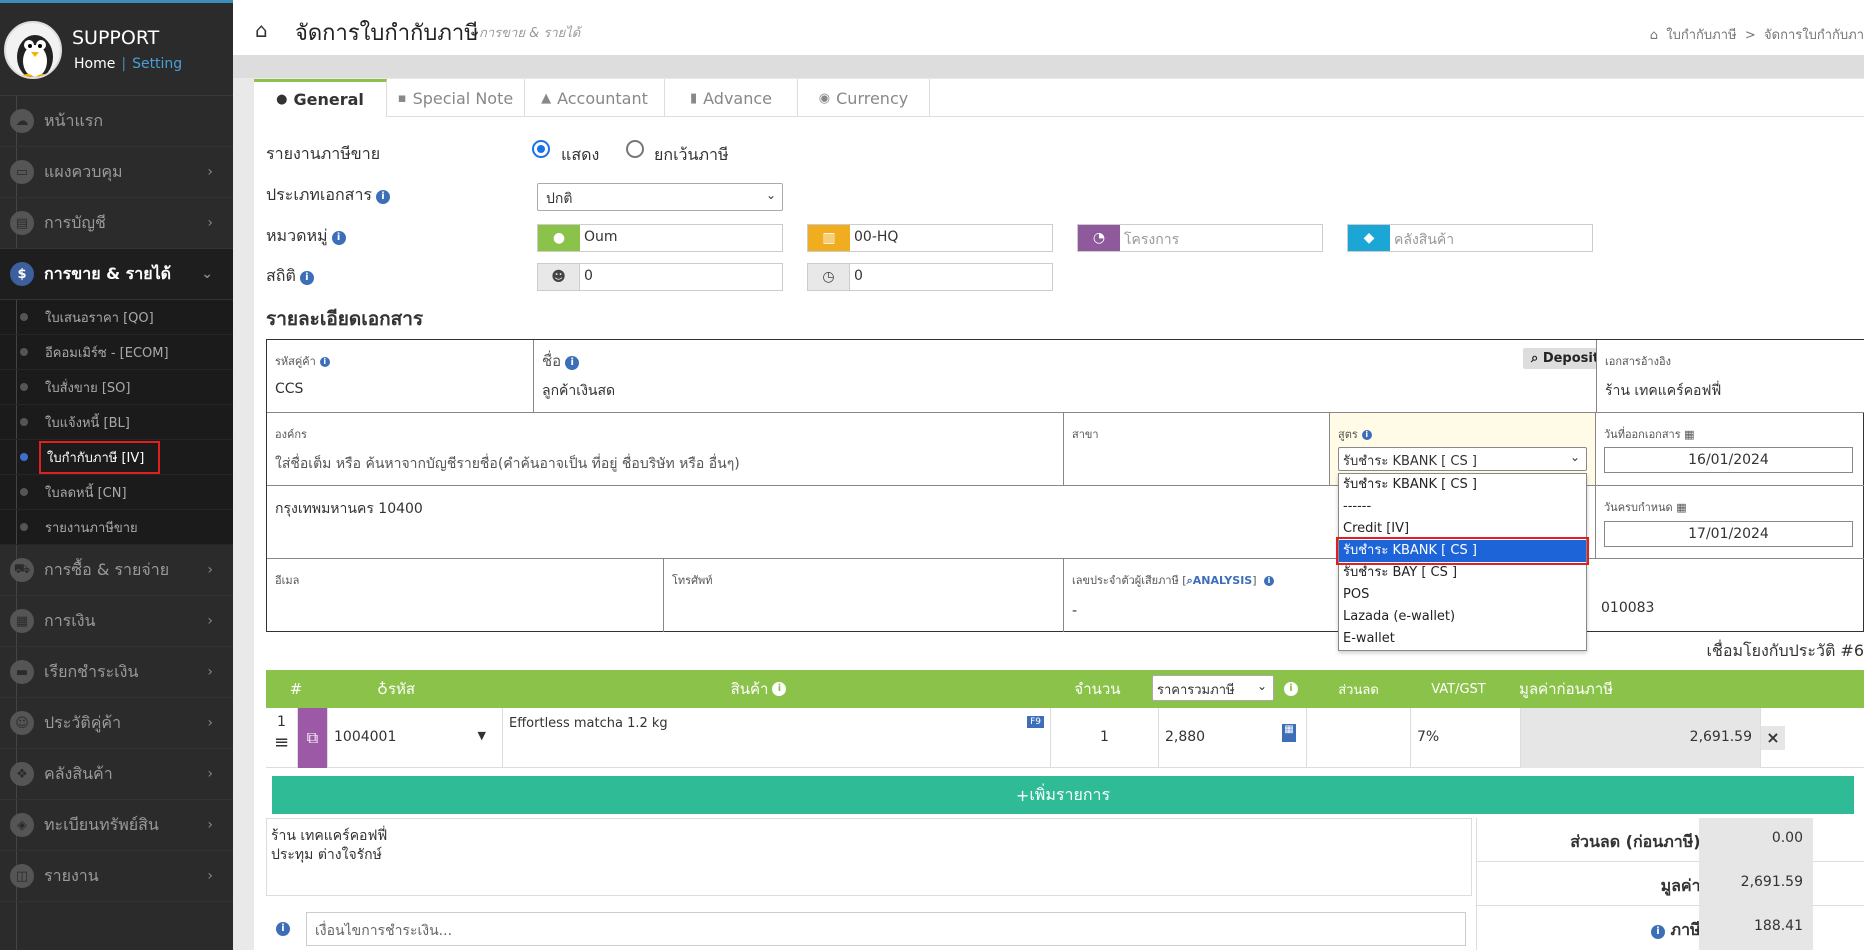 The image size is (1864, 950). What do you see at coordinates (1756, 35) in the screenshot?
I see `breadcrumb: ⌂ ใบกำกับภาษี > จัดการใบกำกับภา` at bounding box center [1756, 35].